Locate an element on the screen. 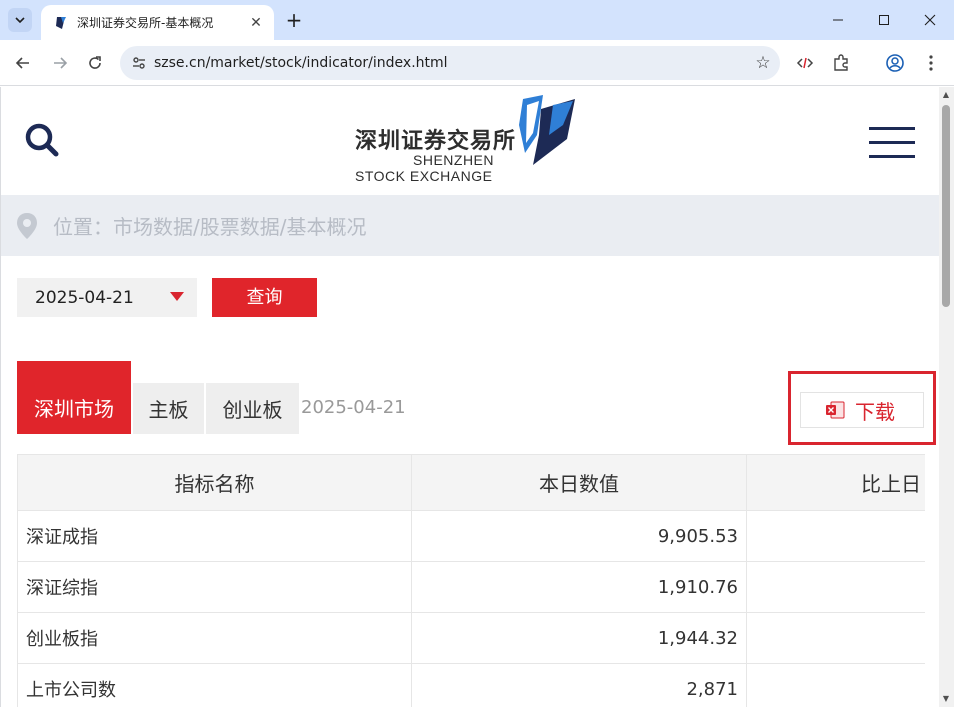 The width and height of the screenshot is (954, 707). breadcrumb-bar: 位置：市场数据/股票数据/基本概况 is located at coordinates (470, 225).